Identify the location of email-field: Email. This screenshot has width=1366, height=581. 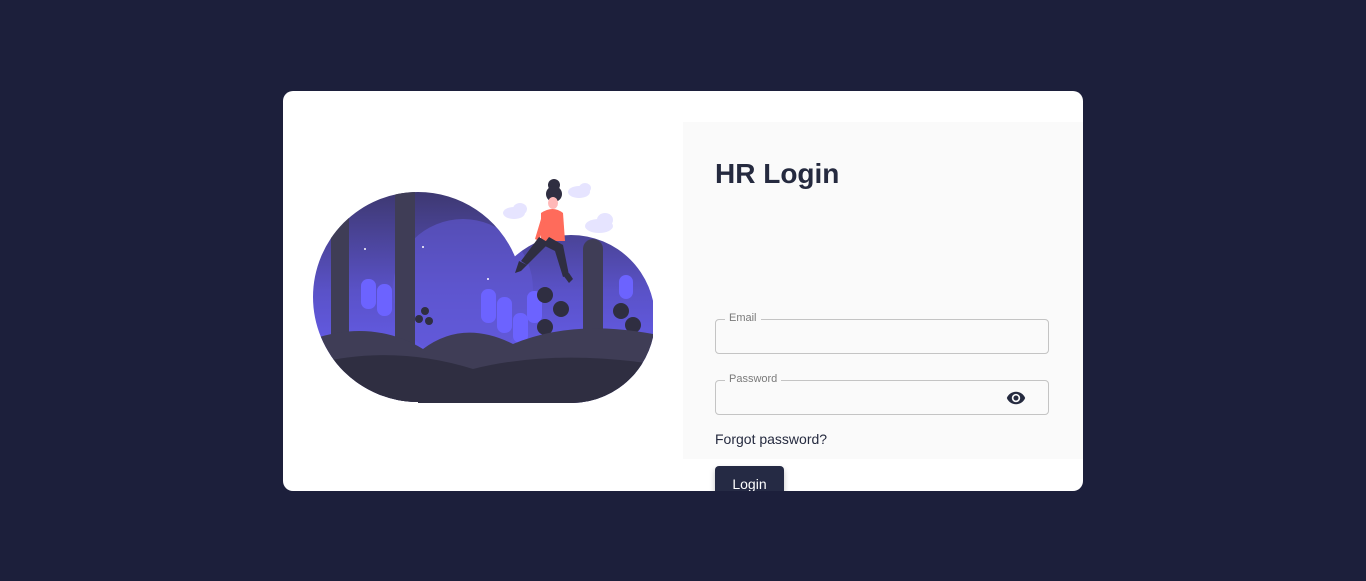
(882, 332).